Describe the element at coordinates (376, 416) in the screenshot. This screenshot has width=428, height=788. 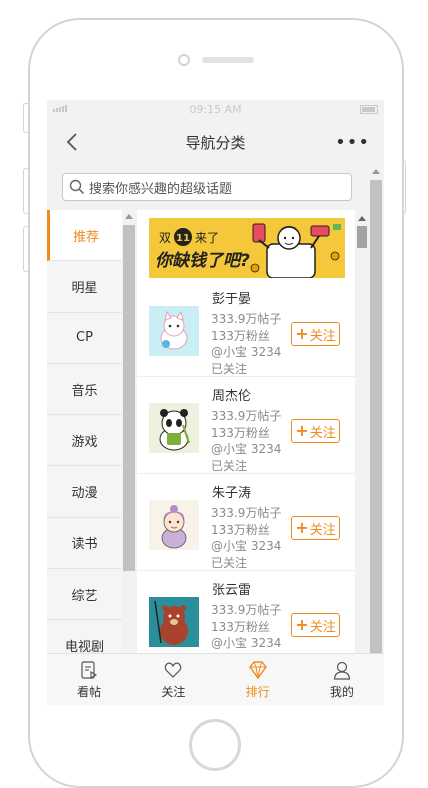
I see `page-scroll-thumb` at that location.